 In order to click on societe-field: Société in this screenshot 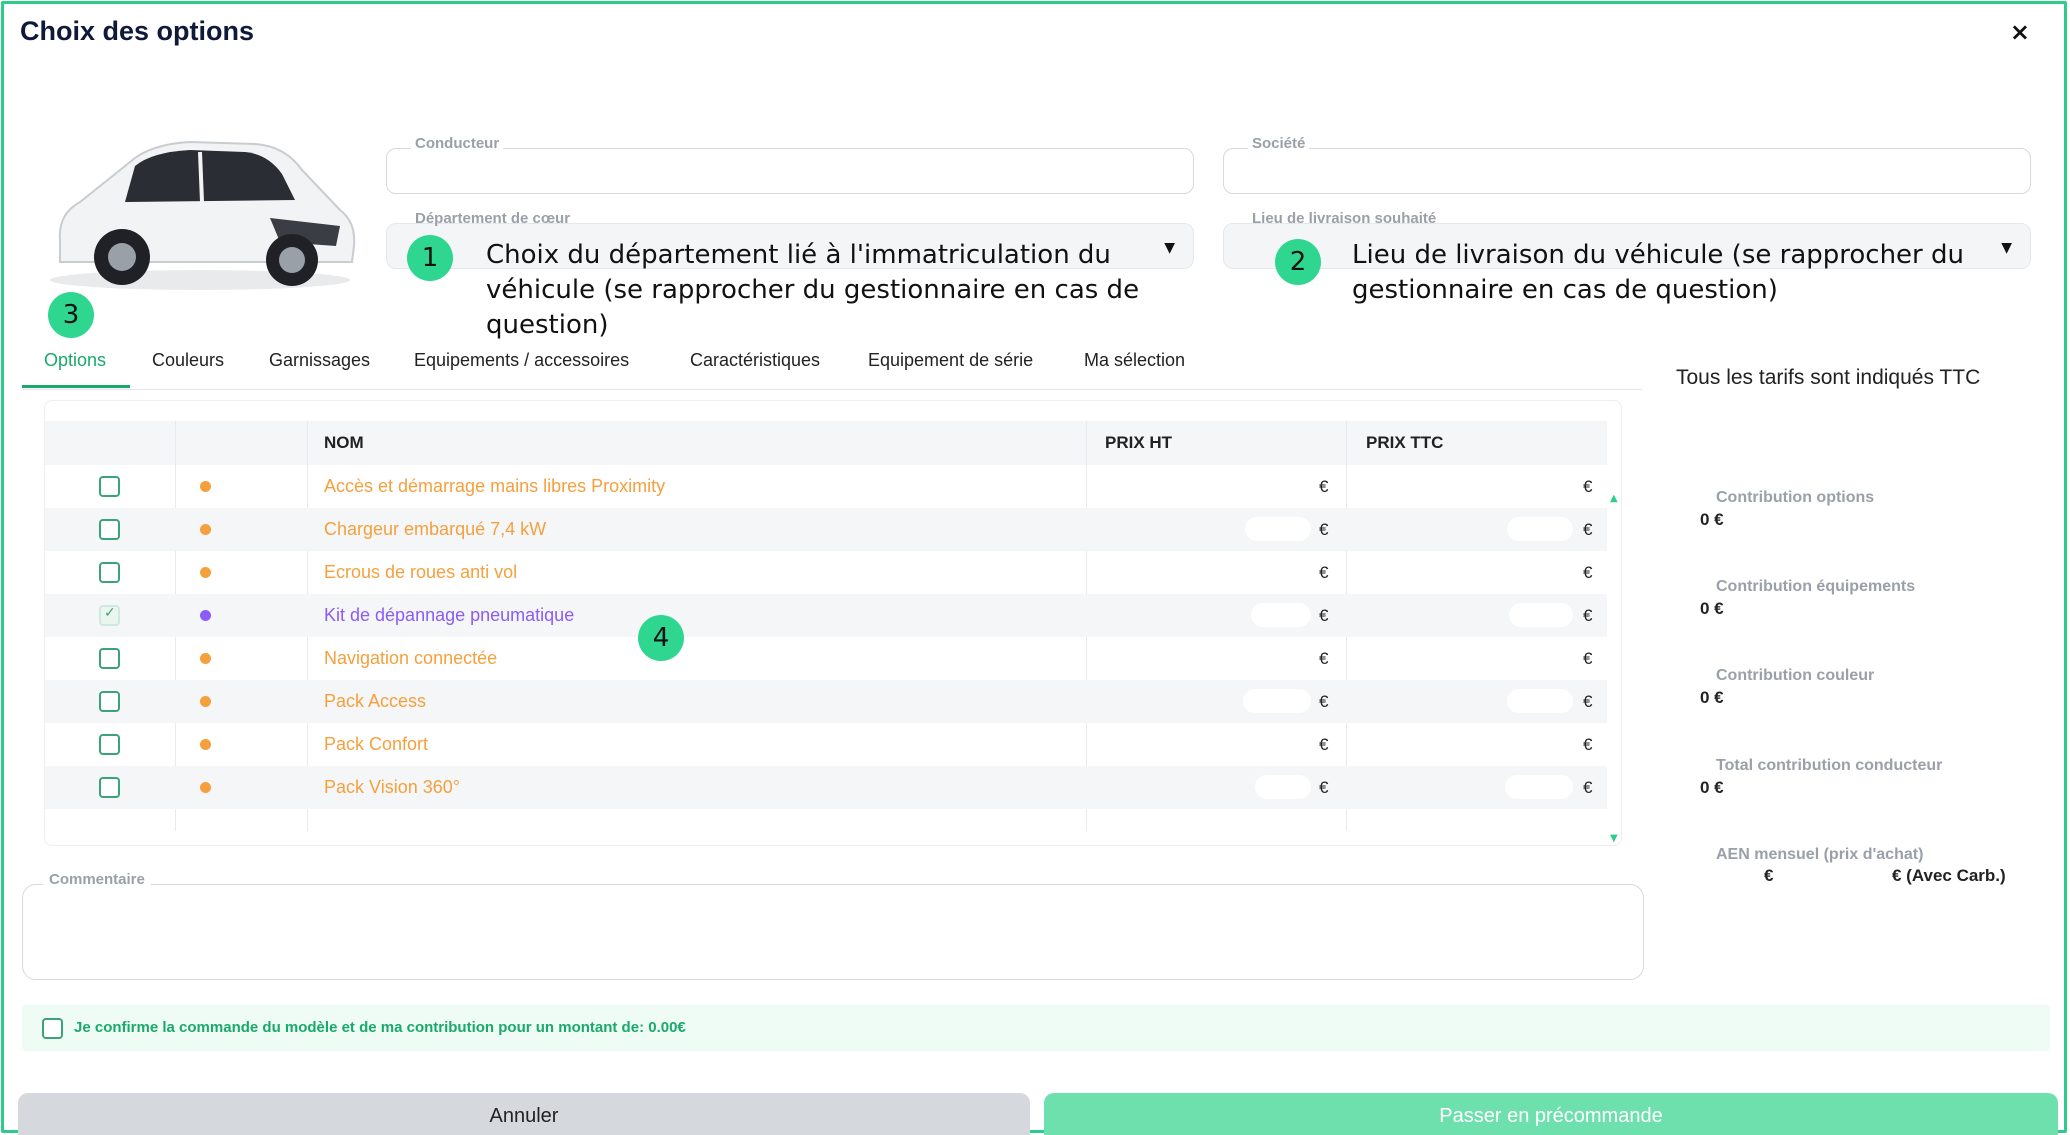, I will do `click(1627, 164)`.